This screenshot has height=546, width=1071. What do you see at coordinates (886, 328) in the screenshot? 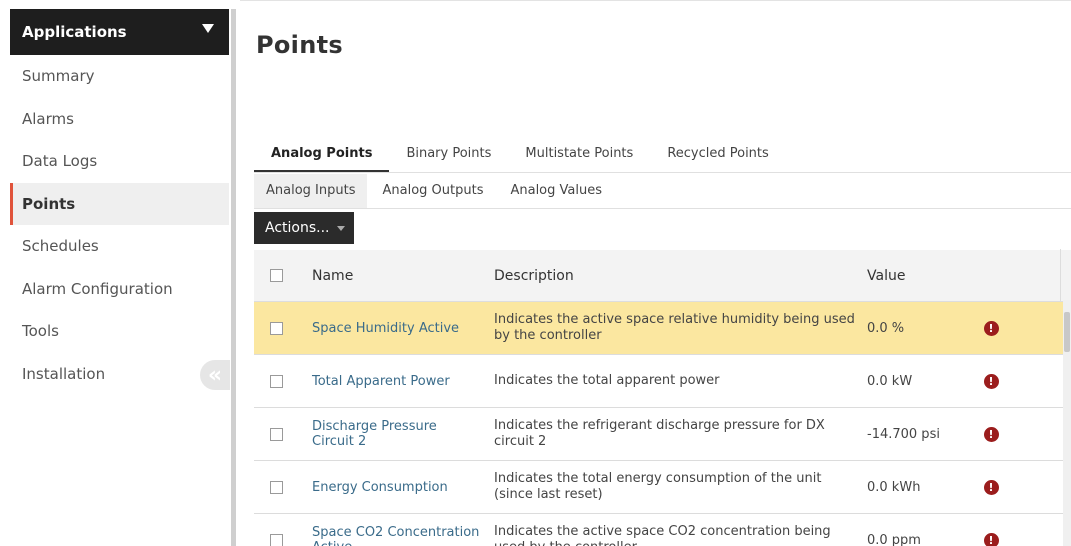
I see `point-value: 0.0 %` at bounding box center [886, 328].